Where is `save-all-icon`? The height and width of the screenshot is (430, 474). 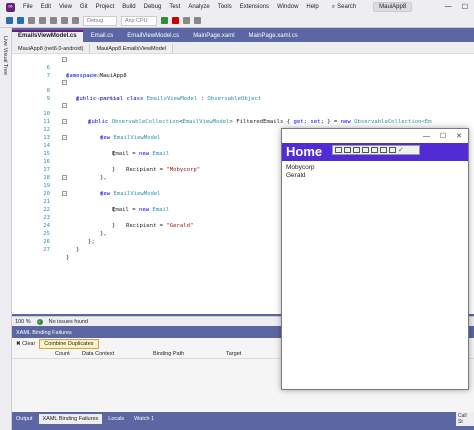 save-all-icon is located at coordinates (53, 20).